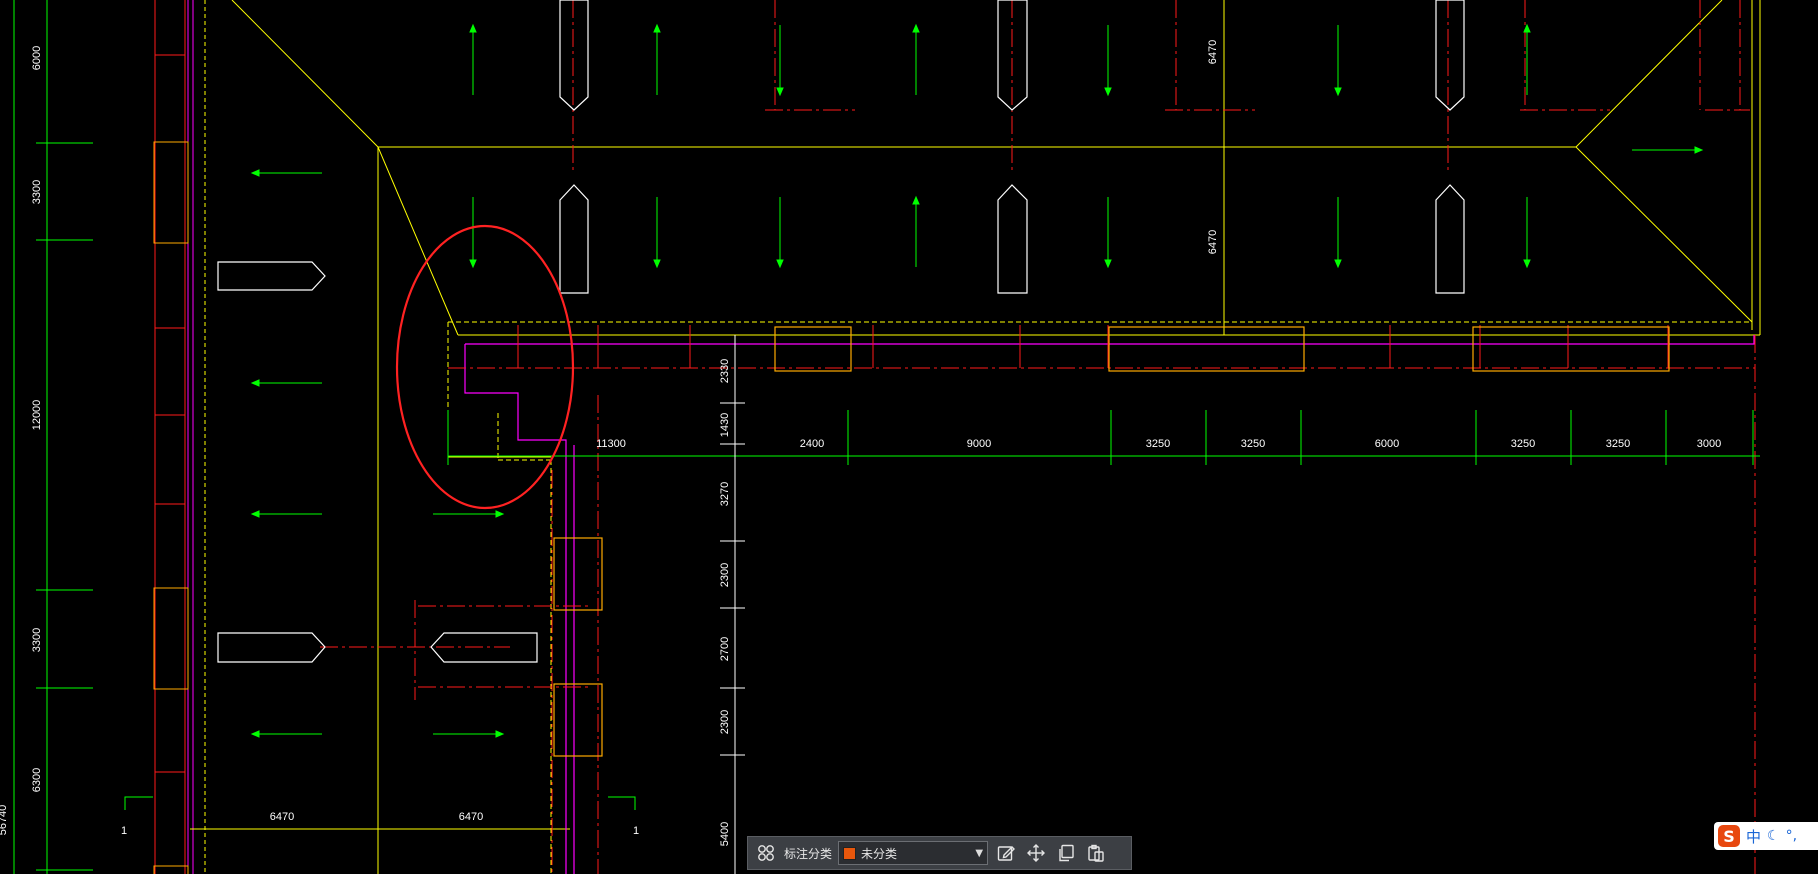  What do you see at coordinates (913, 853) in the screenshot?
I see `category-dropdown: 未分类 ▼` at bounding box center [913, 853].